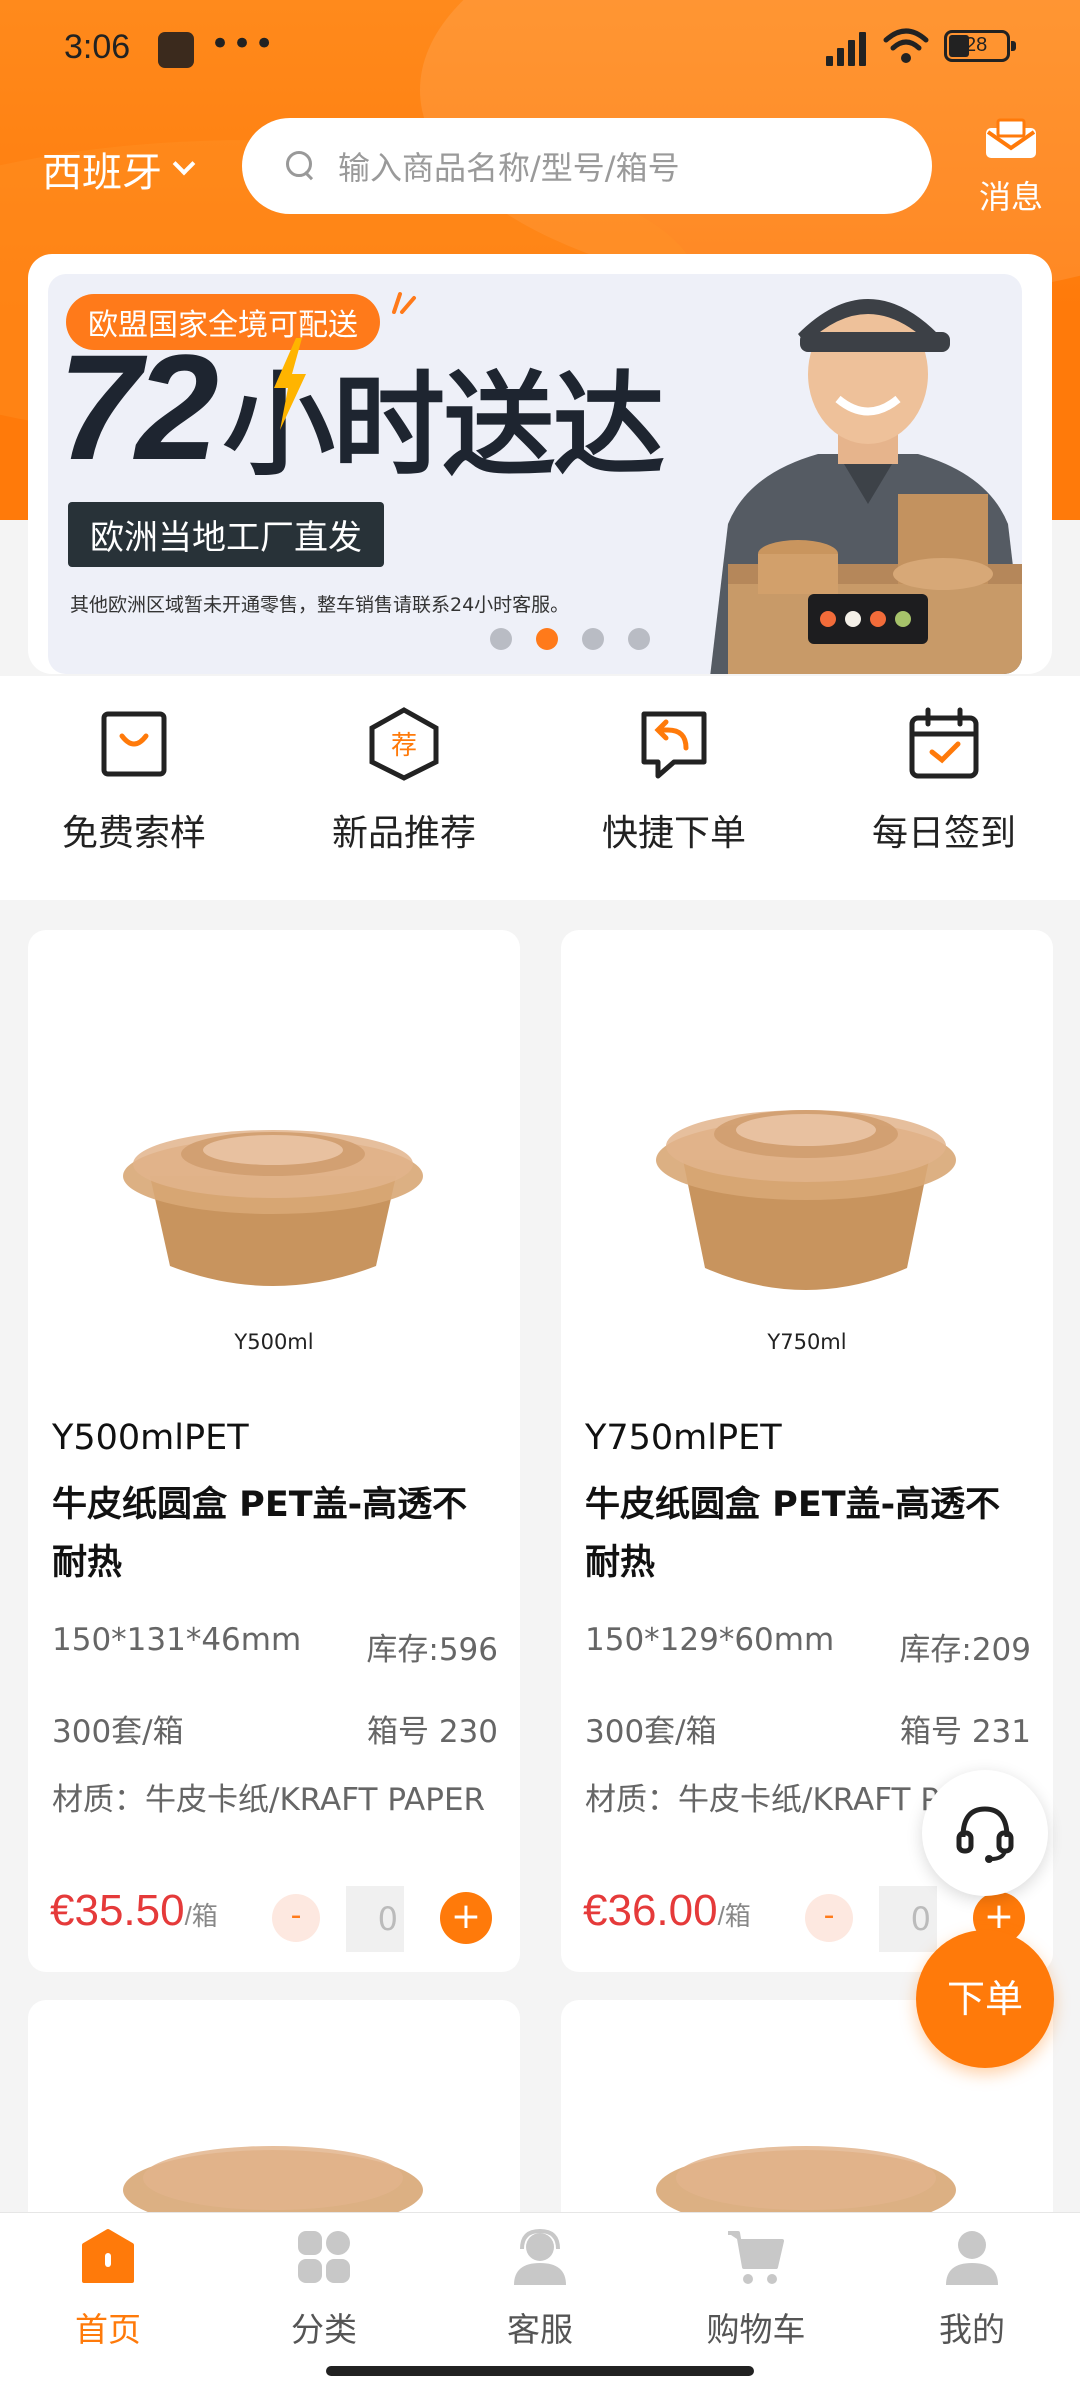 Image resolution: width=1080 pixels, height=2400 pixels. Describe the element at coordinates (1011, 138) in the screenshot. I see `envelope-icon` at that location.